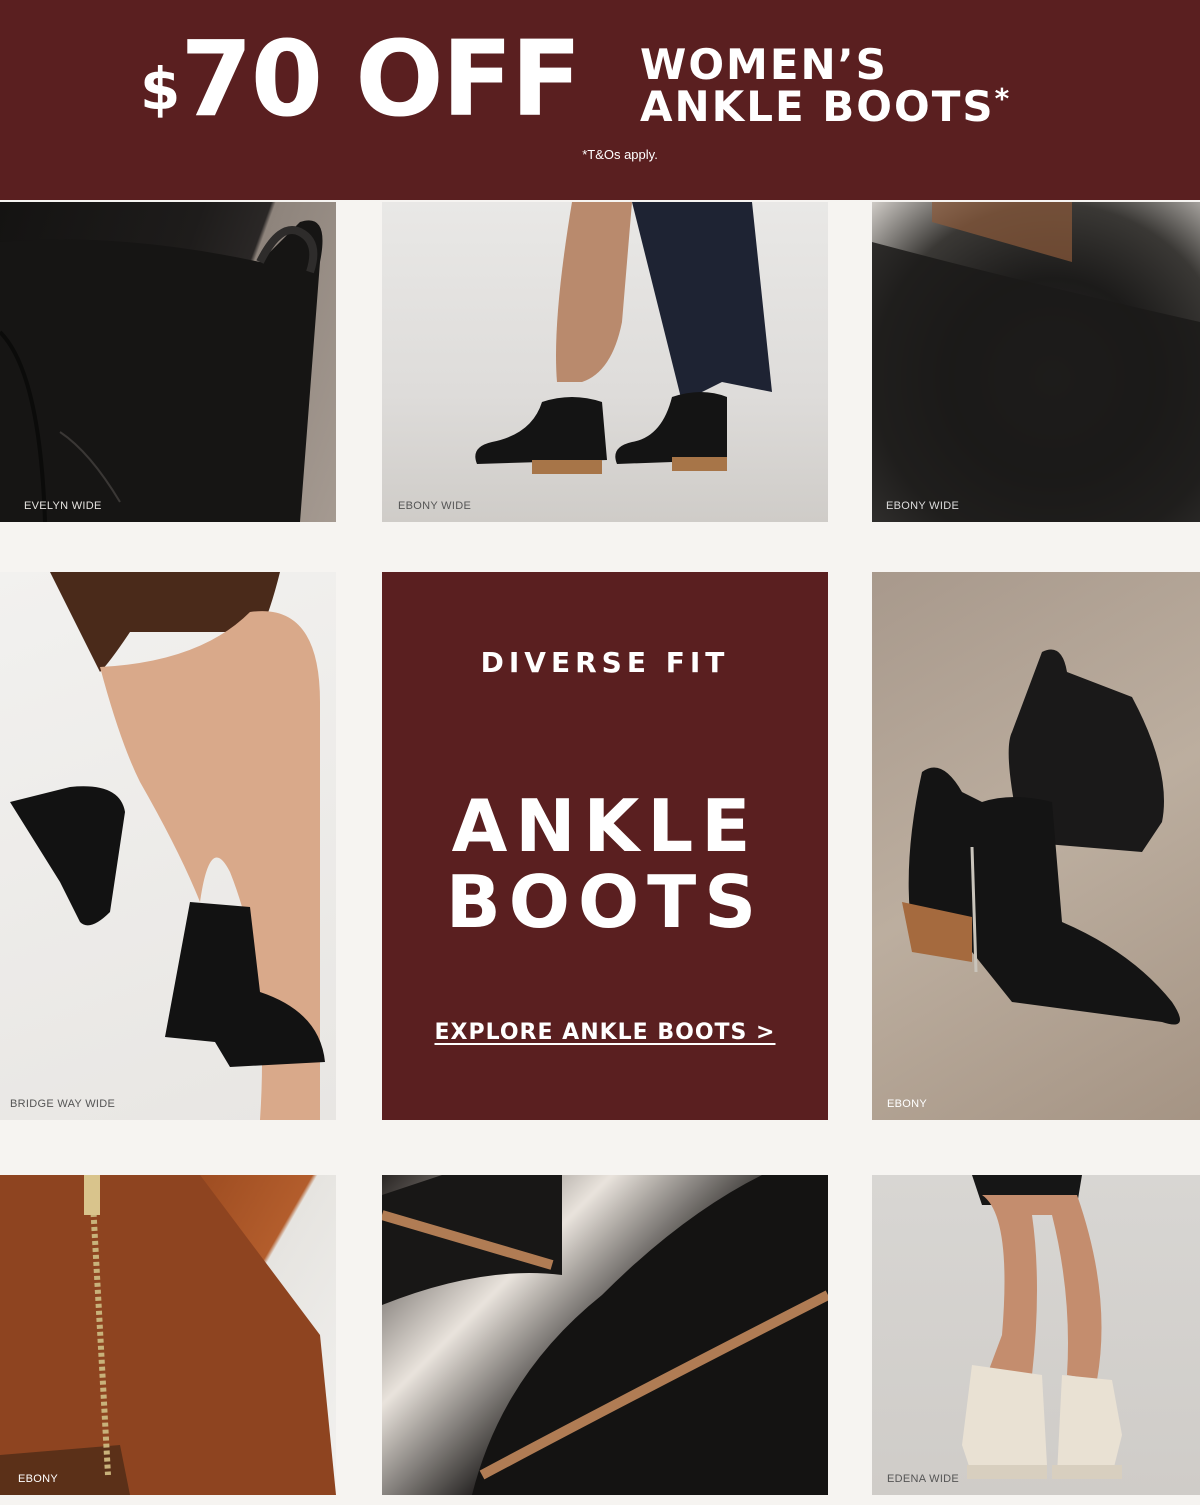 The image size is (1200, 1505). I want to click on discount-amount: $70 OFF, so click(361, 79).